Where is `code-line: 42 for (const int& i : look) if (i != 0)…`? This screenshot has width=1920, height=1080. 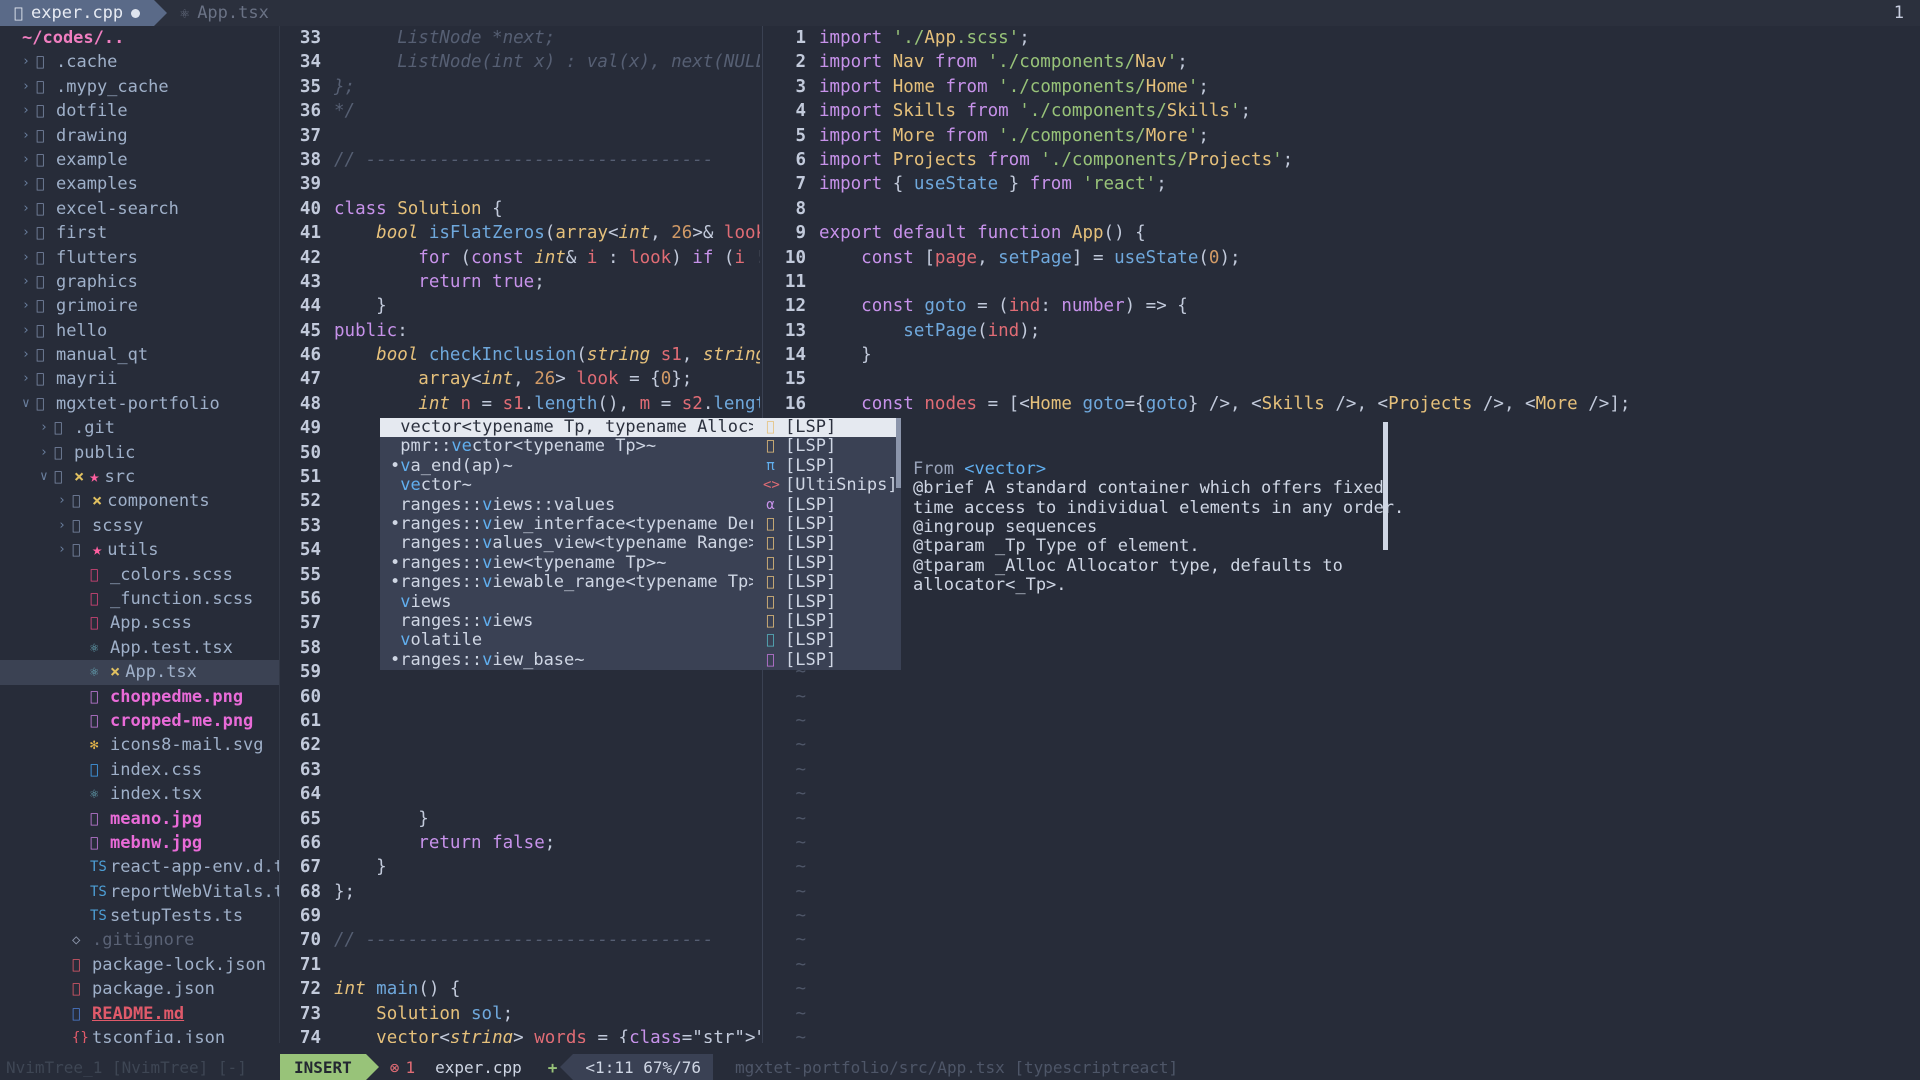 code-line: 42 for (const int& i : look) if (i != 0)… is located at coordinates (520, 258).